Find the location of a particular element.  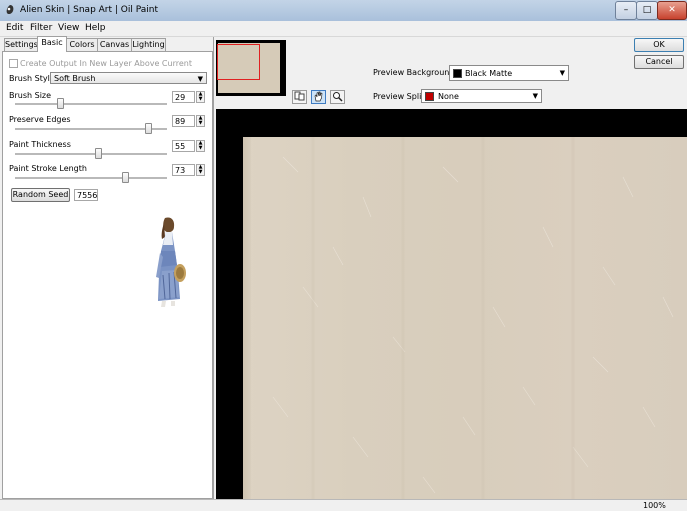

paint-stroke-length-label: Paint Stroke Length is located at coordinates (48, 168).